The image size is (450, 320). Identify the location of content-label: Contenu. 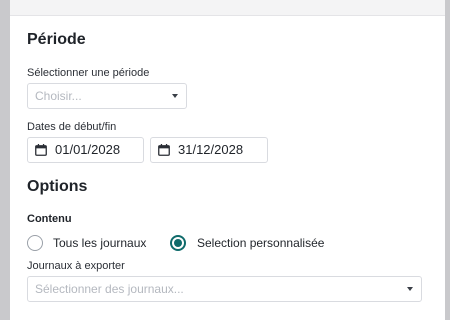
(49, 219).